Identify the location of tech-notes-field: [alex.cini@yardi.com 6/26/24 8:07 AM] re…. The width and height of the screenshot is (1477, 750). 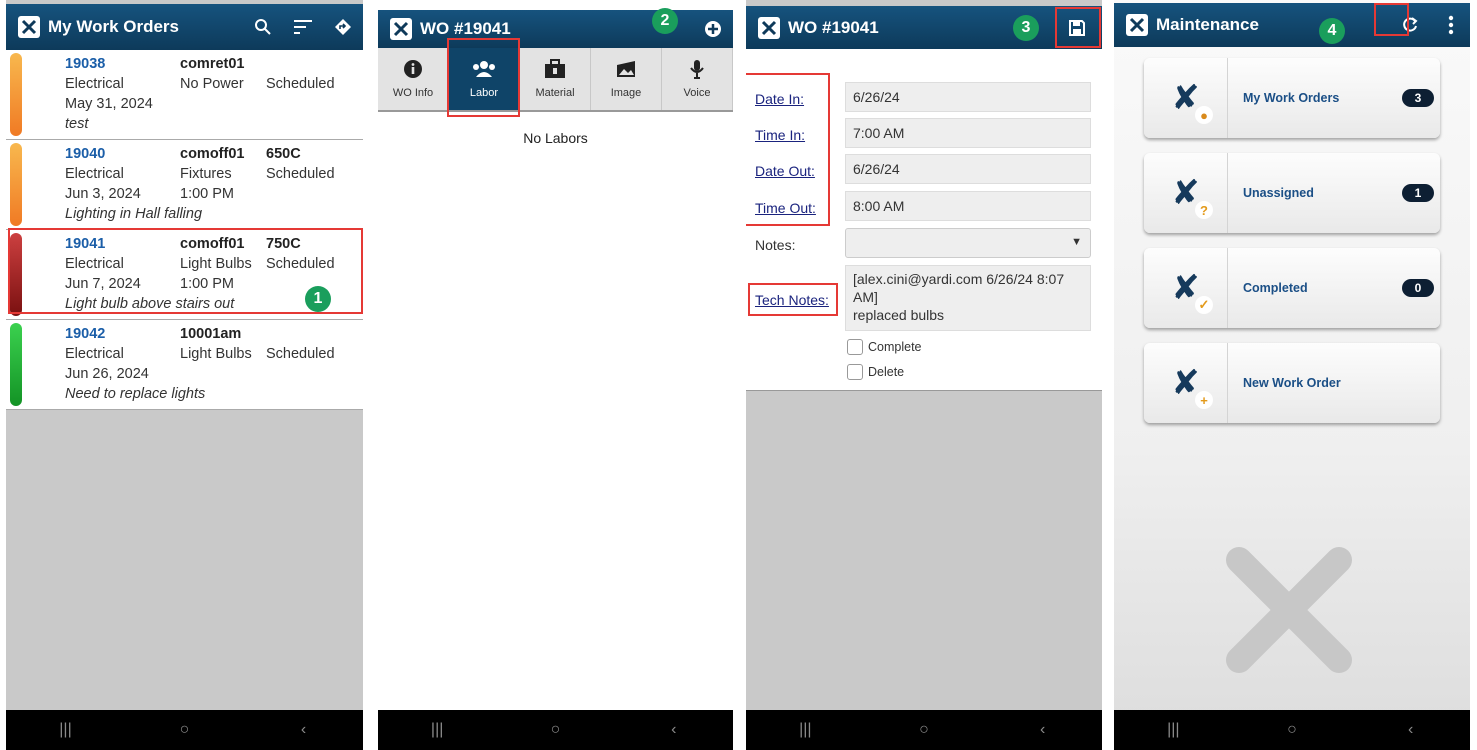
(968, 298).